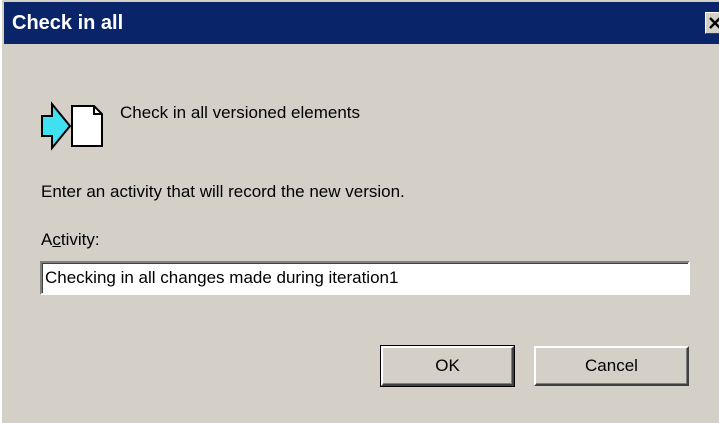 This screenshot has width=719, height=423. What do you see at coordinates (365, 278) in the screenshot?
I see `activity-input` at bounding box center [365, 278].